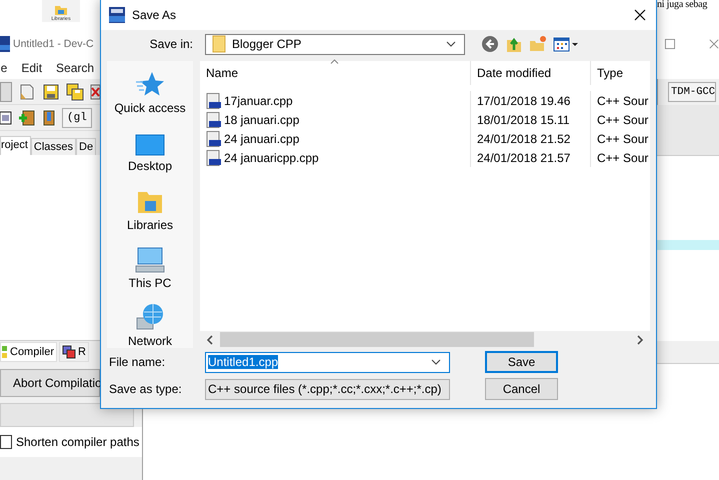  I want to click on window-icon, so click(6, 117).